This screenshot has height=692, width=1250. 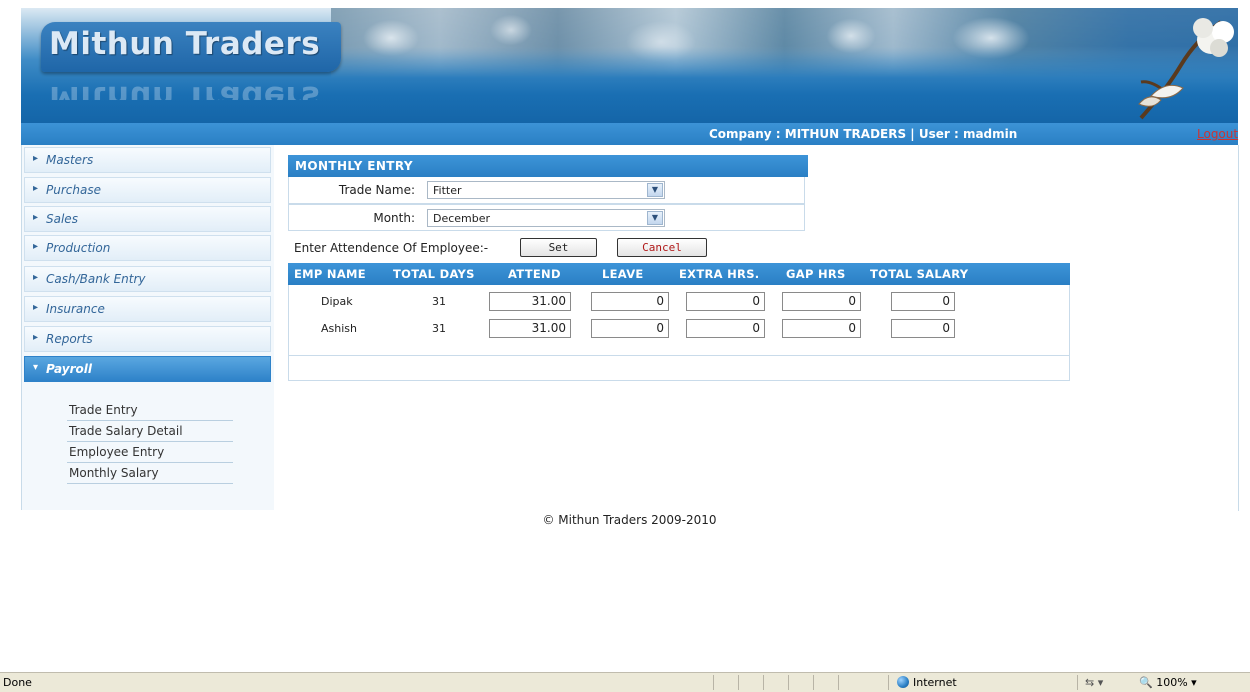 What do you see at coordinates (337, 301) in the screenshot?
I see `emp-name: Dipak` at bounding box center [337, 301].